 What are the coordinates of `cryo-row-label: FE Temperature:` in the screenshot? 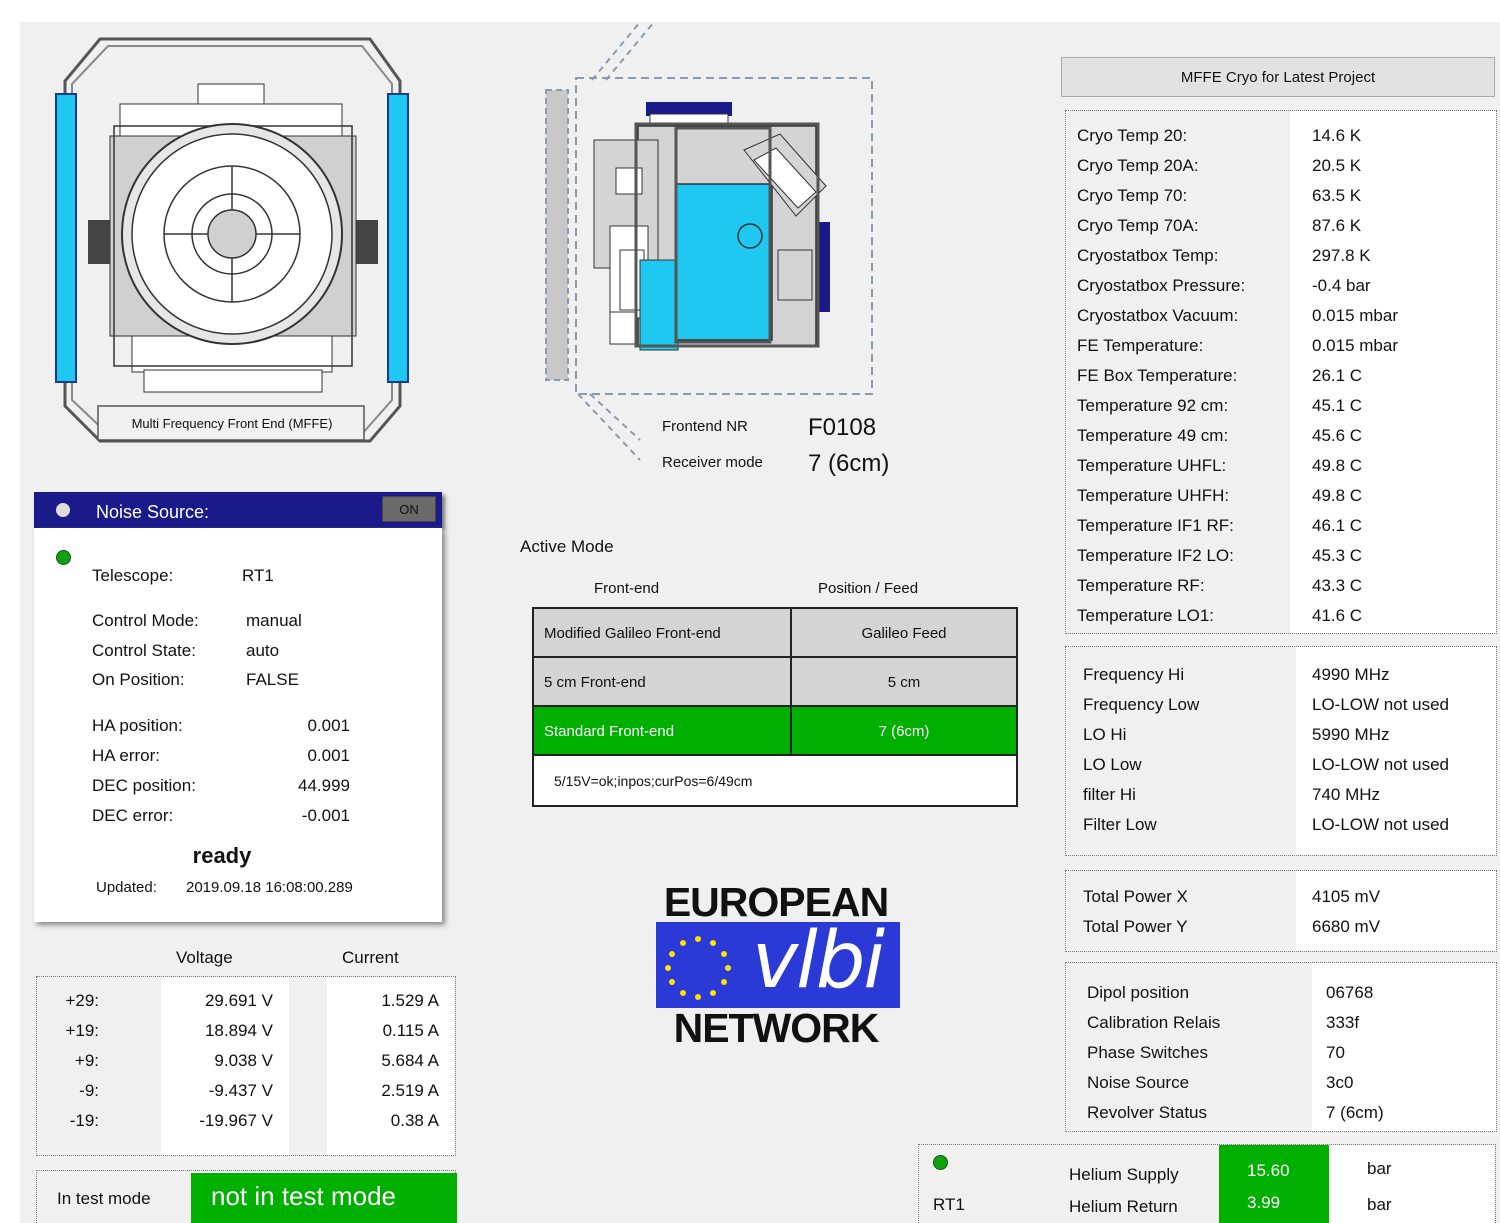 It's located at (1140, 345).